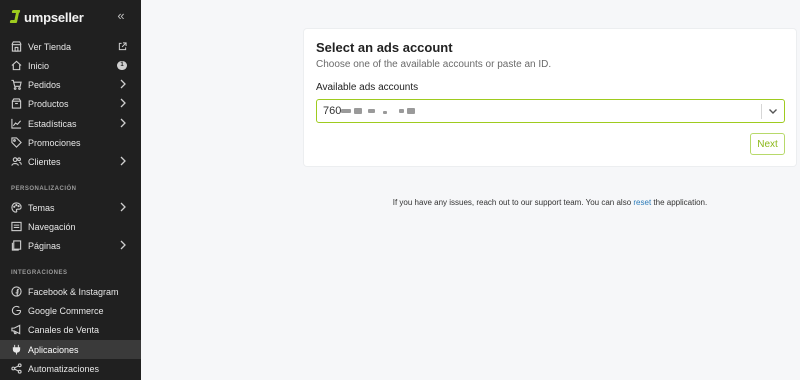 This screenshot has height=380, width=800. I want to click on card-title: Select an ads account, so click(384, 47).